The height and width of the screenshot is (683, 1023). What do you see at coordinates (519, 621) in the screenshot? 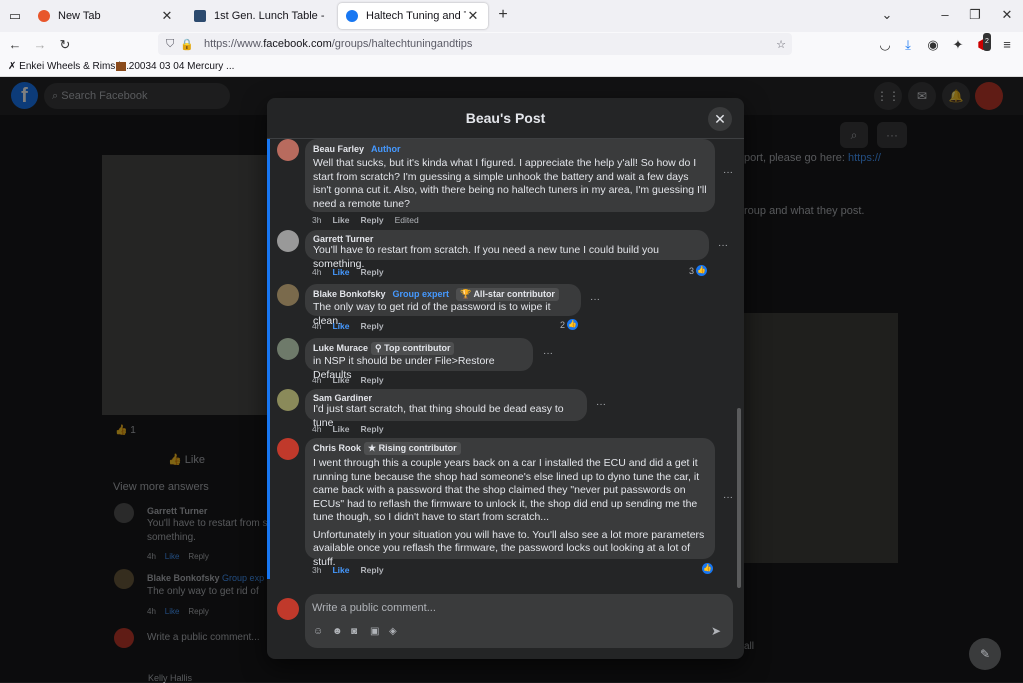
I see `comment-input: Write a public comment... ☺ ☻ ◙ ▣ ◈ ➤` at bounding box center [519, 621].